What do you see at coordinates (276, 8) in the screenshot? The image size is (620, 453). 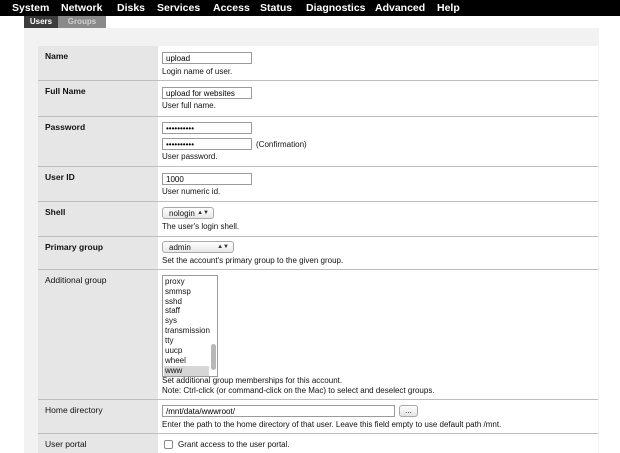 I see `nav-status: Status` at bounding box center [276, 8].